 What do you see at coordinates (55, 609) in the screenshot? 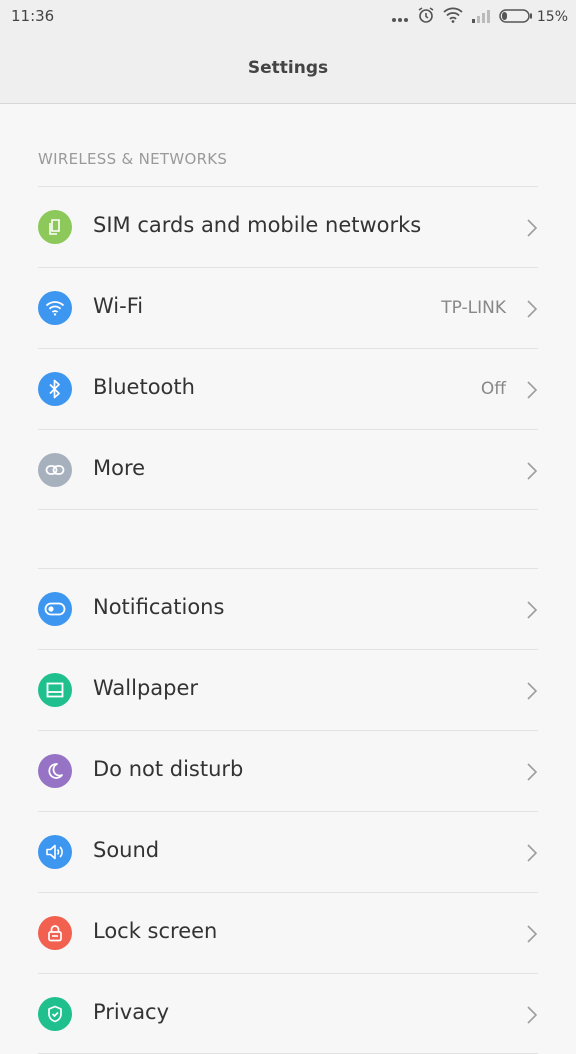
I see `notifications-toggle-icon` at bounding box center [55, 609].